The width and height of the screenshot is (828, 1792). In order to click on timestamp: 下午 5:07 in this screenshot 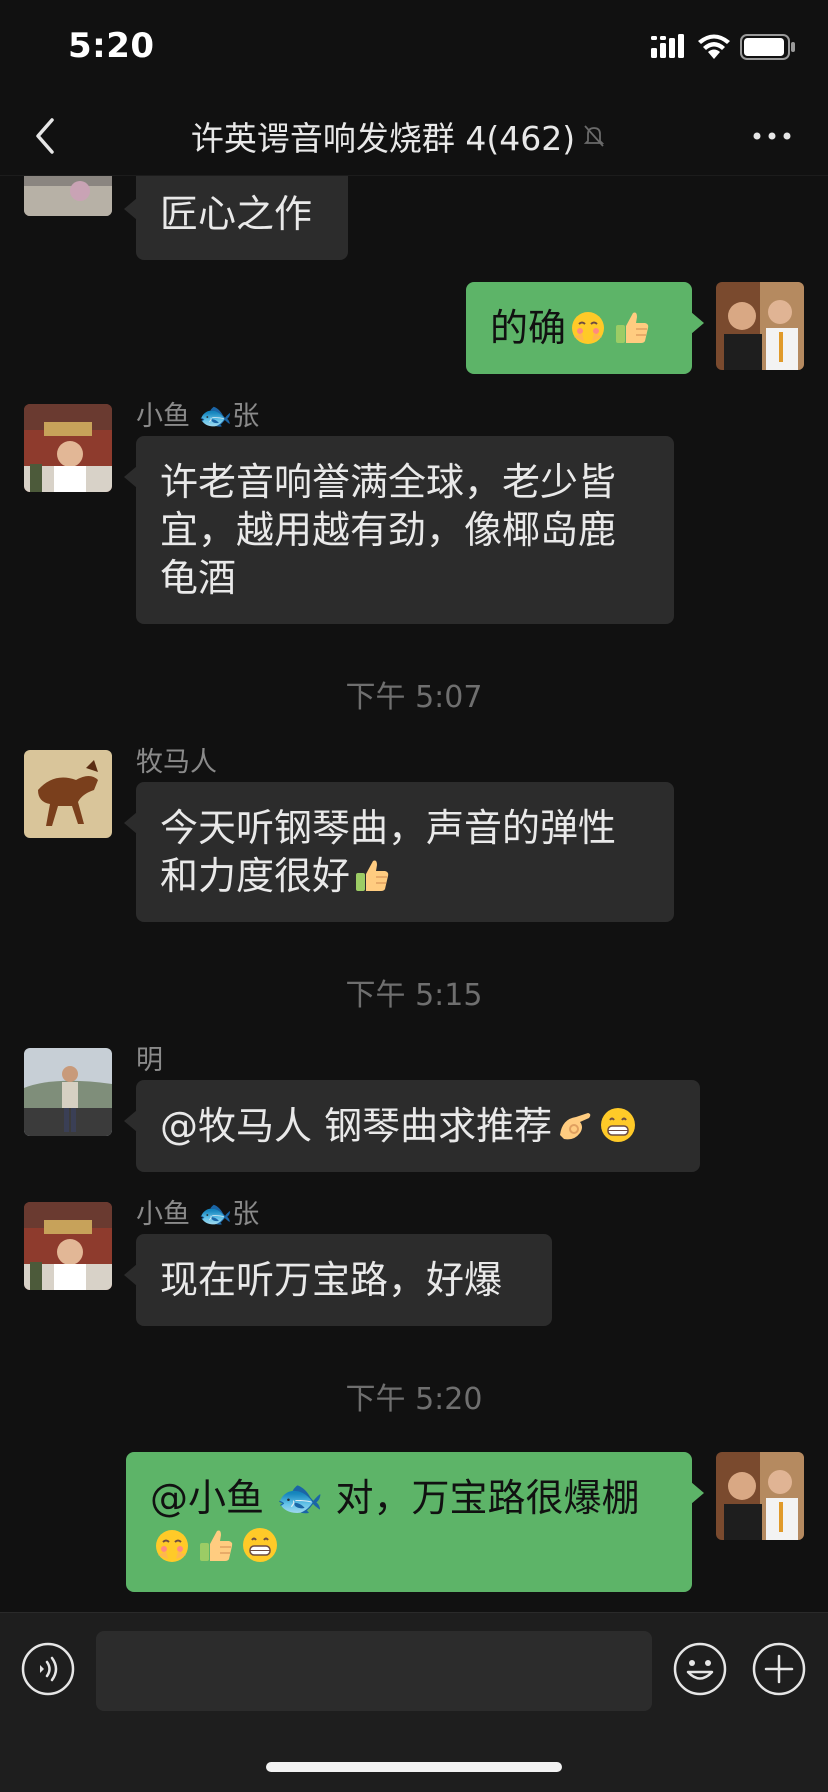, I will do `click(414, 697)`.